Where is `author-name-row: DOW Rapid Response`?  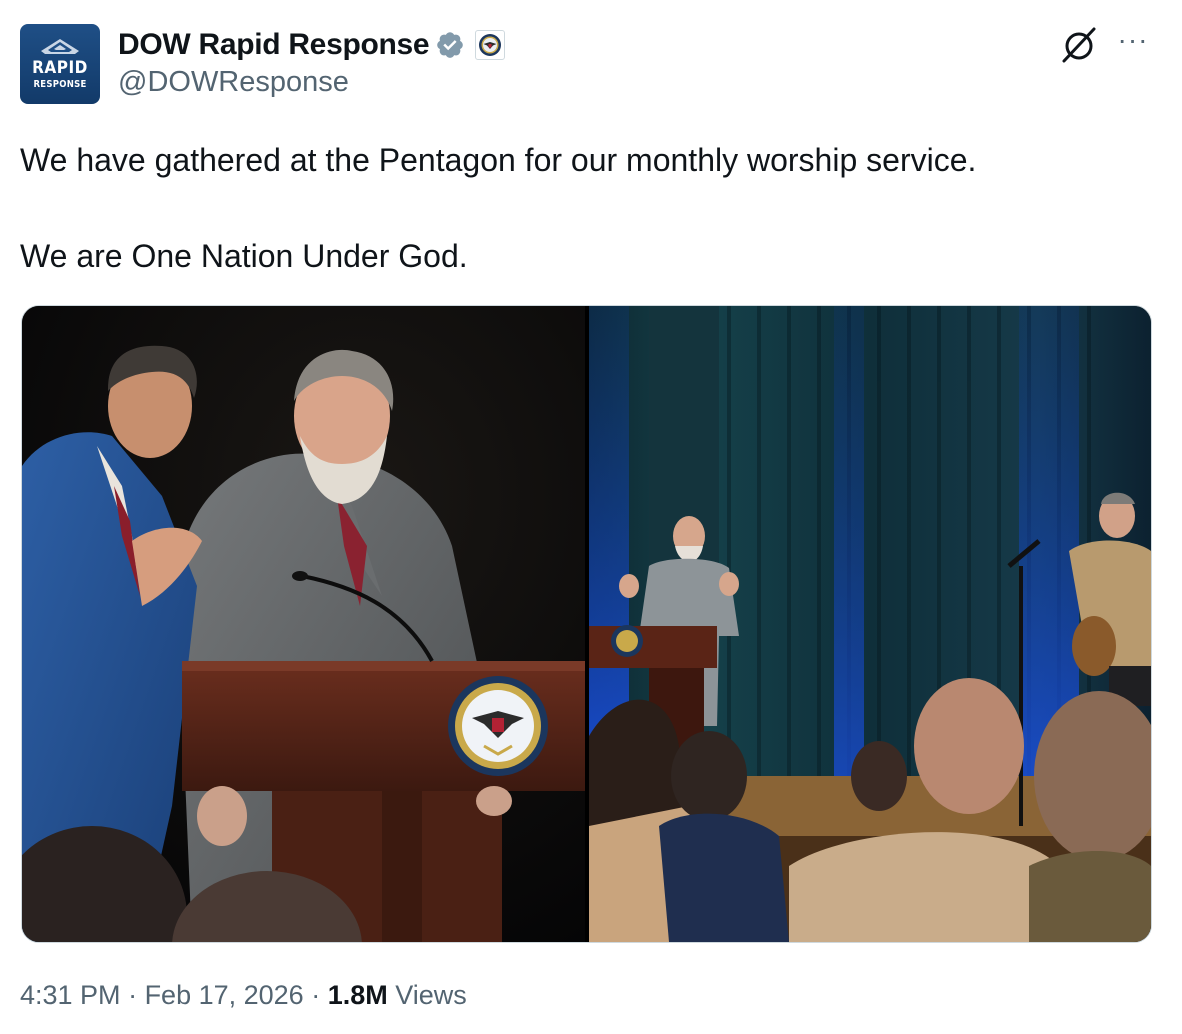
author-name-row: DOW Rapid Response is located at coordinates (312, 45).